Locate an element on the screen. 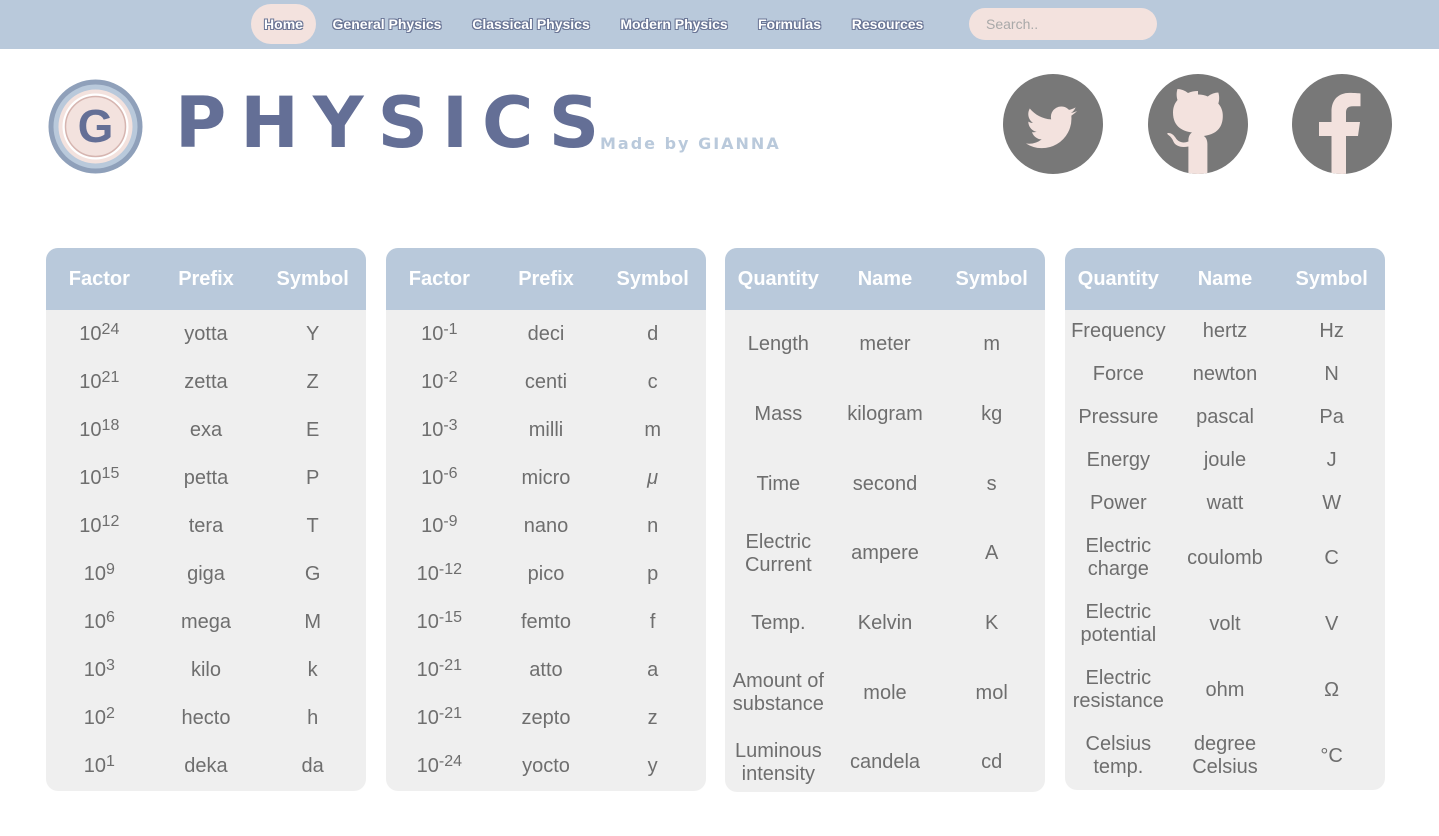 Image resolution: width=1439 pixels, height=836 pixels. quantity-line: resistance is located at coordinates (1118, 701).